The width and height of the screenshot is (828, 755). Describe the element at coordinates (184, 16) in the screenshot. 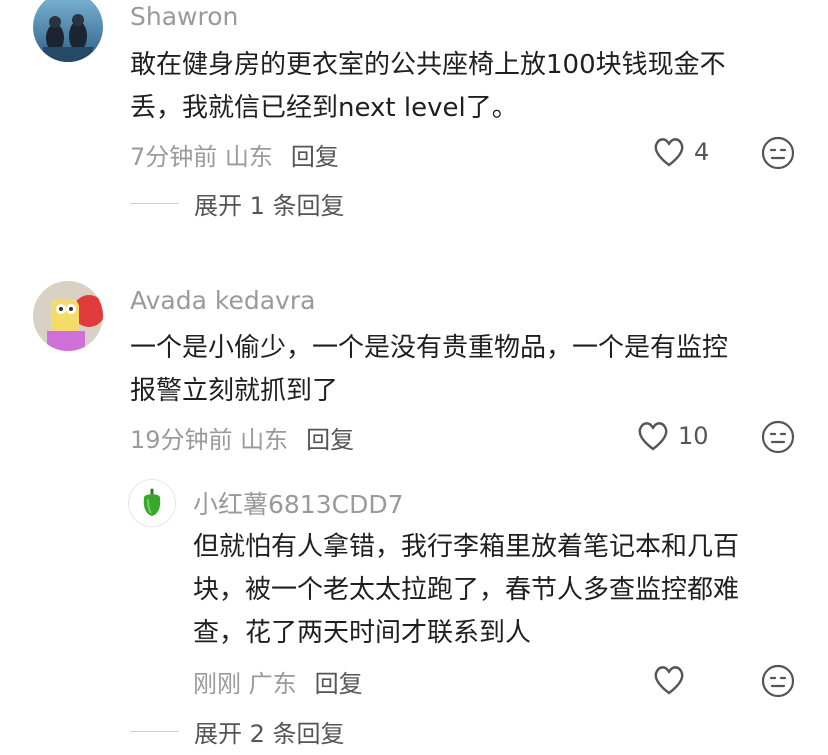

I see `commenter-name: Shawron` at that location.